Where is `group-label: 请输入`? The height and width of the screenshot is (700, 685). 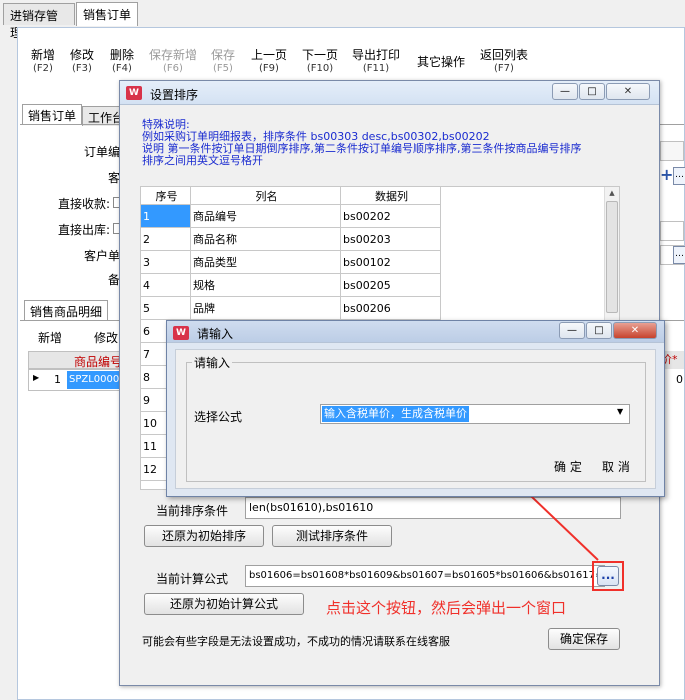
group-label: 请输入 is located at coordinates (212, 362).